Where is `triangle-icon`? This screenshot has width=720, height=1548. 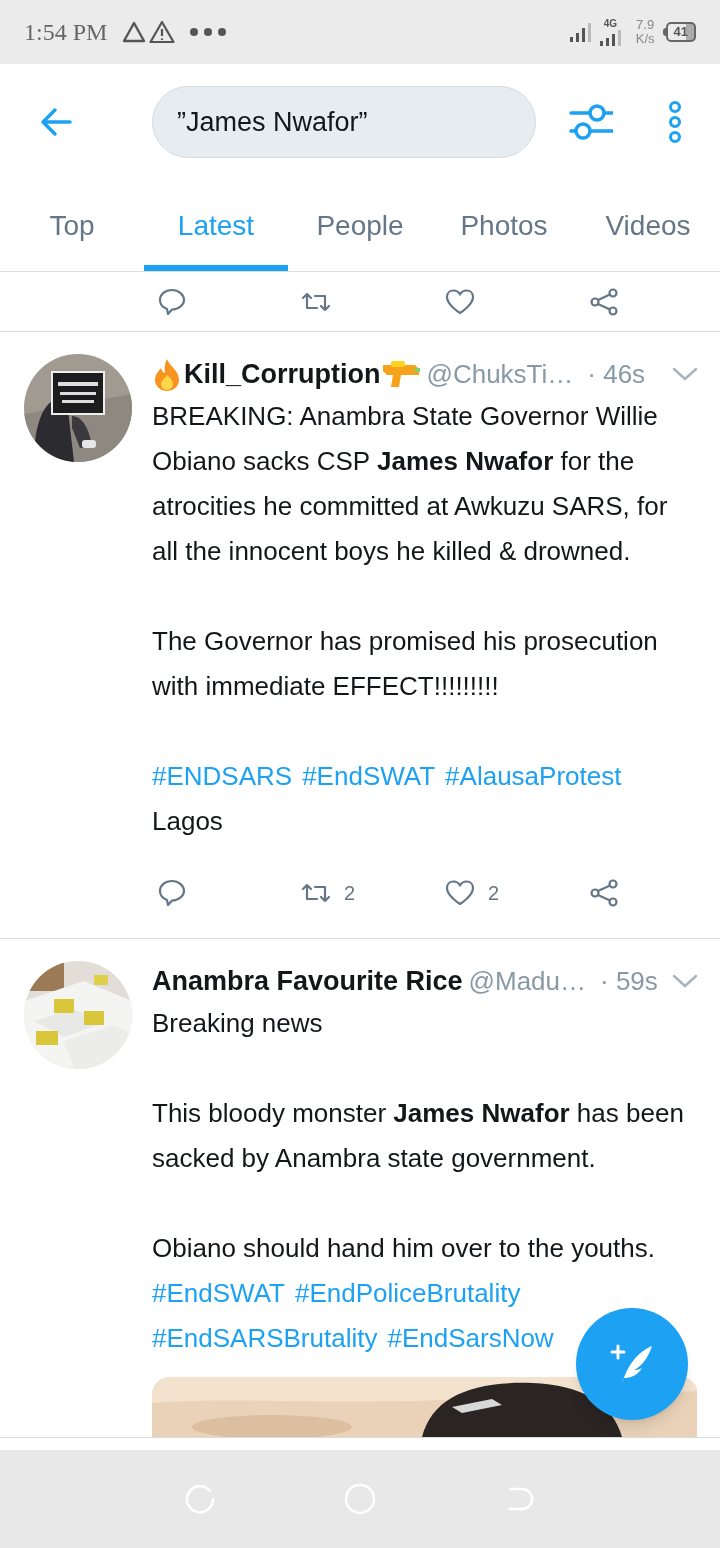
triangle-icon is located at coordinates (134, 32).